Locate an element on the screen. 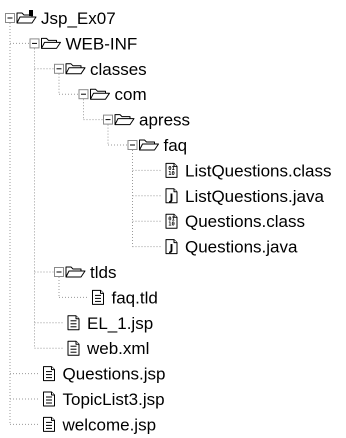 The width and height of the screenshot is (346, 438). tree-node-label: faq is located at coordinates (176, 145).